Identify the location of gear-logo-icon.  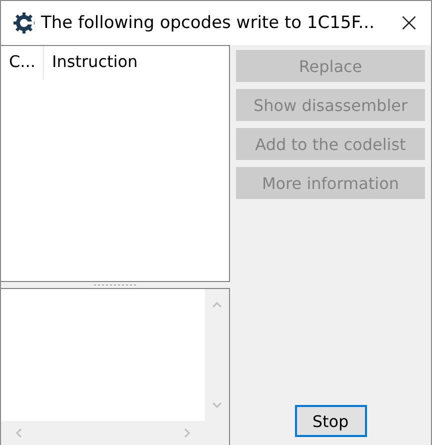
(24, 23).